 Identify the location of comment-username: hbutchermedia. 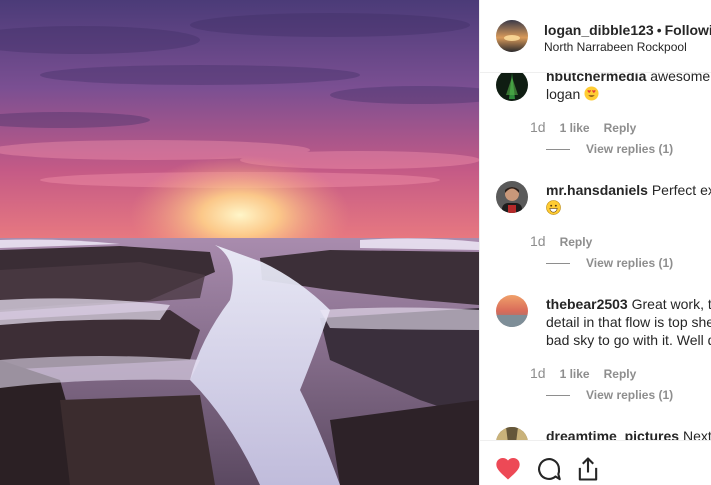
(596, 78).